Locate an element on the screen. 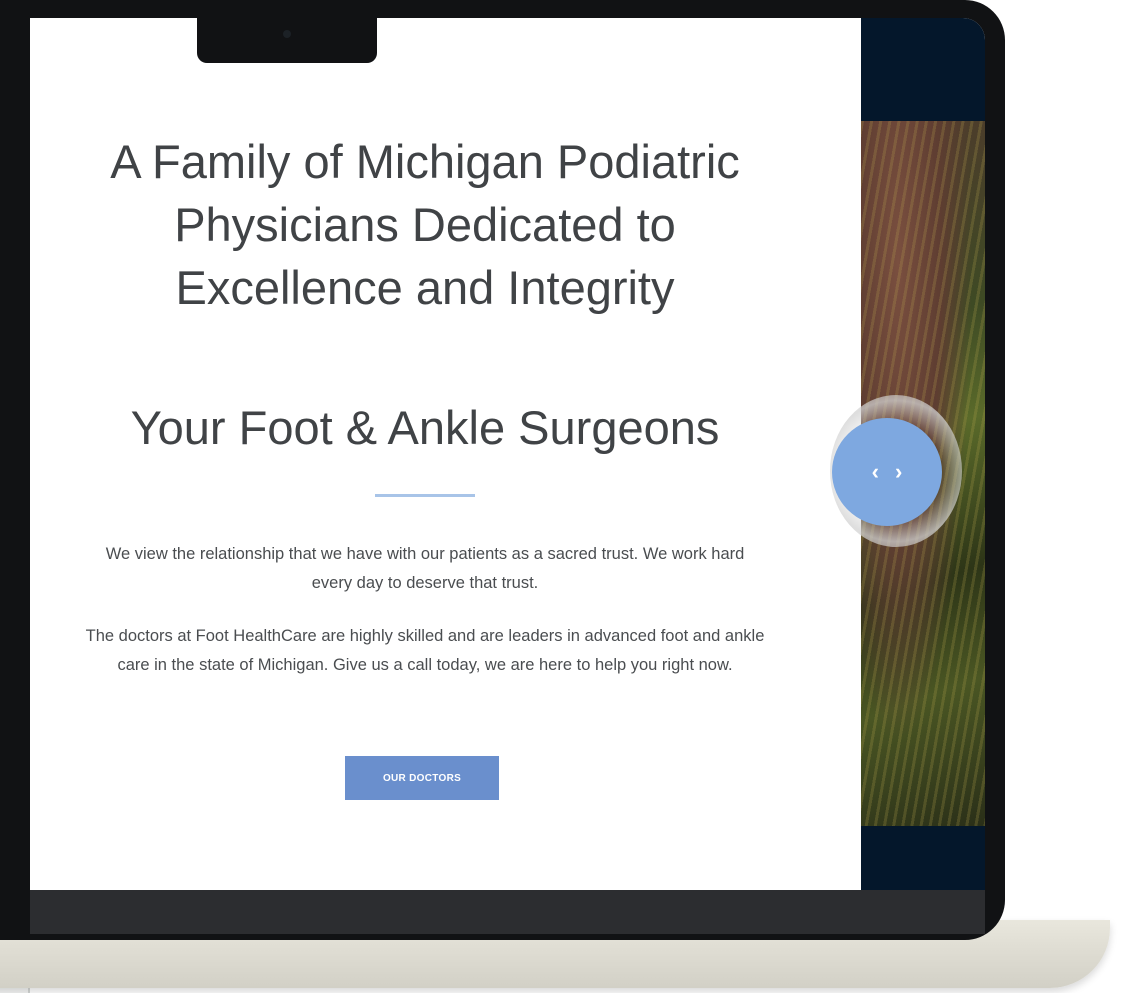 The width and height of the screenshot is (1139, 993). laptop-bezel-bottom is located at coordinates (507, 912).